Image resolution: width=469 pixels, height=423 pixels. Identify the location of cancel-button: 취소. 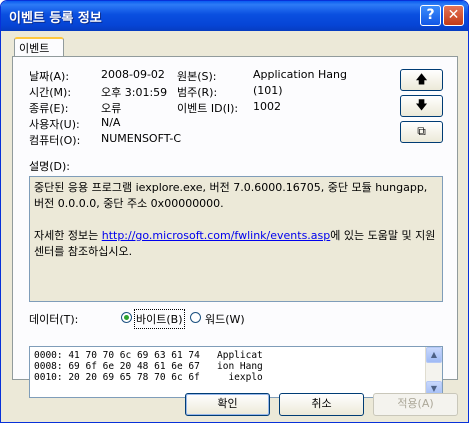
(321, 404).